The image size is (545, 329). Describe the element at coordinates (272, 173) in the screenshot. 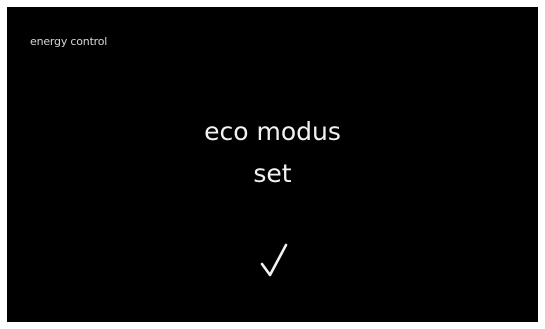

I see `status-message-line-2: set` at that location.